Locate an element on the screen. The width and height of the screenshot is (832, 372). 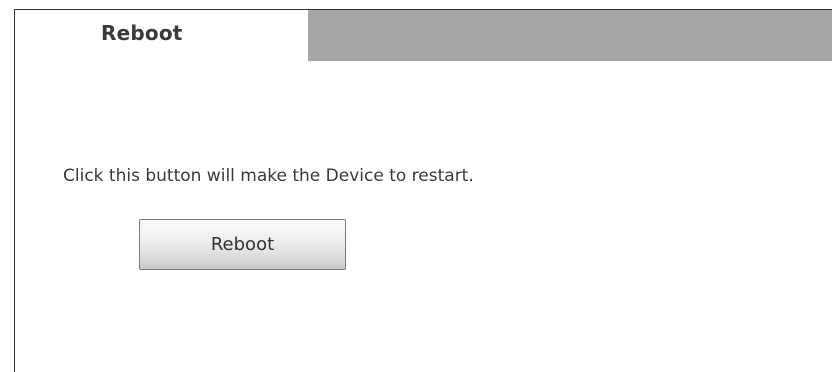
tab-reboot: Reboot is located at coordinates (161, 35).